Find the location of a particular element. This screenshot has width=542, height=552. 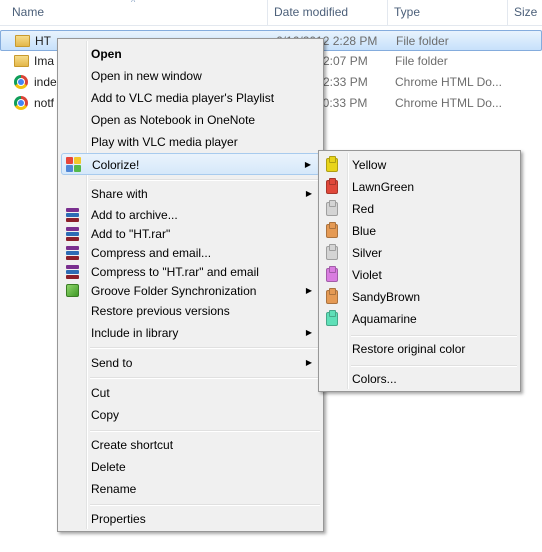

color-item-label: Aquamarine is located at coordinates (384, 319).